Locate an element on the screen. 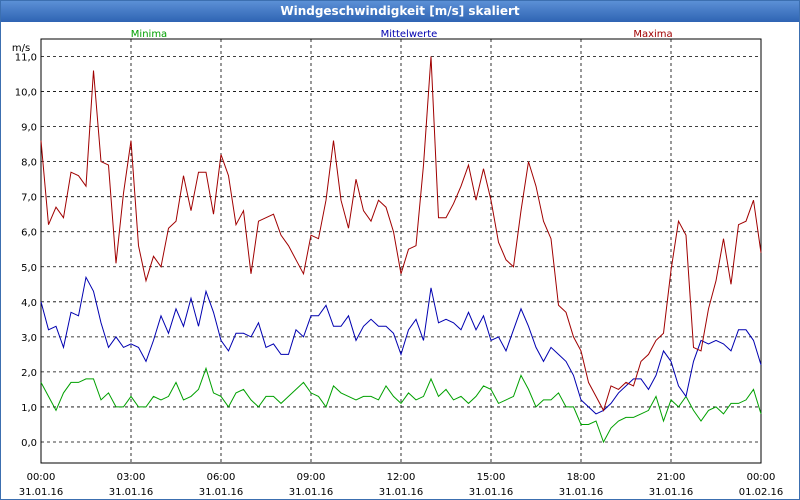 The height and width of the screenshot is (500, 800). x-tick-time: 21:00 is located at coordinates (671, 477).